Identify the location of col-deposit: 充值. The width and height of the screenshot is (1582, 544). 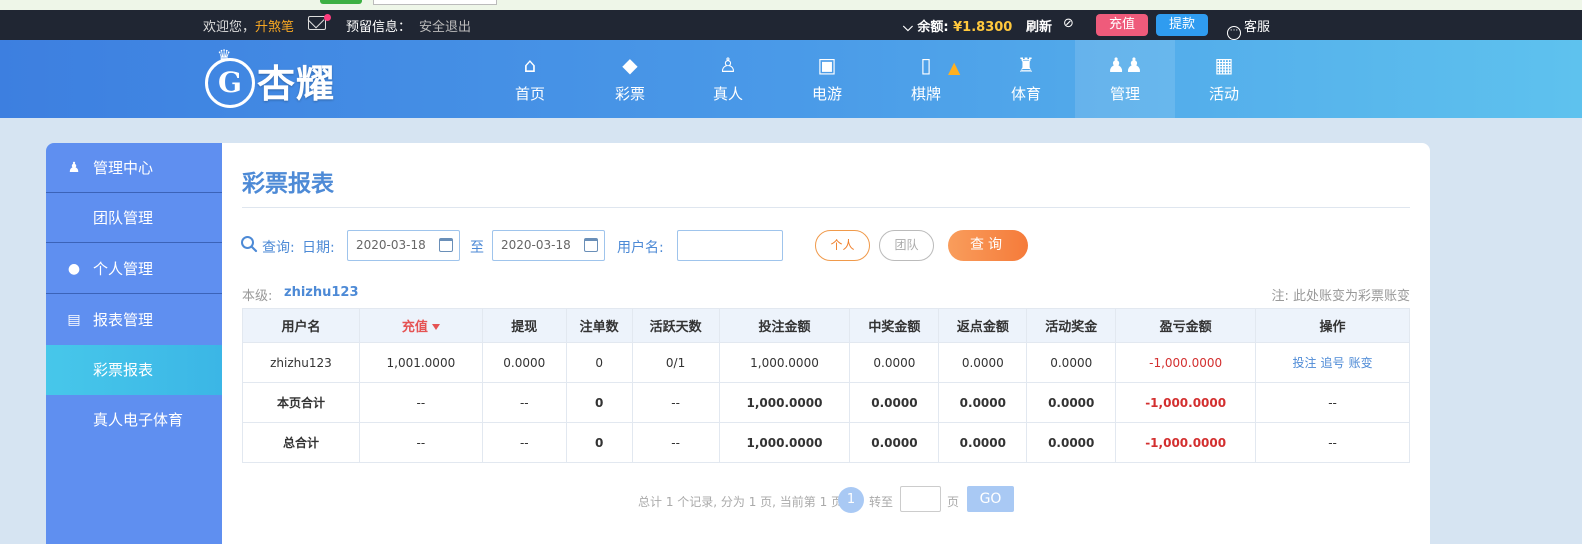
(420, 325).